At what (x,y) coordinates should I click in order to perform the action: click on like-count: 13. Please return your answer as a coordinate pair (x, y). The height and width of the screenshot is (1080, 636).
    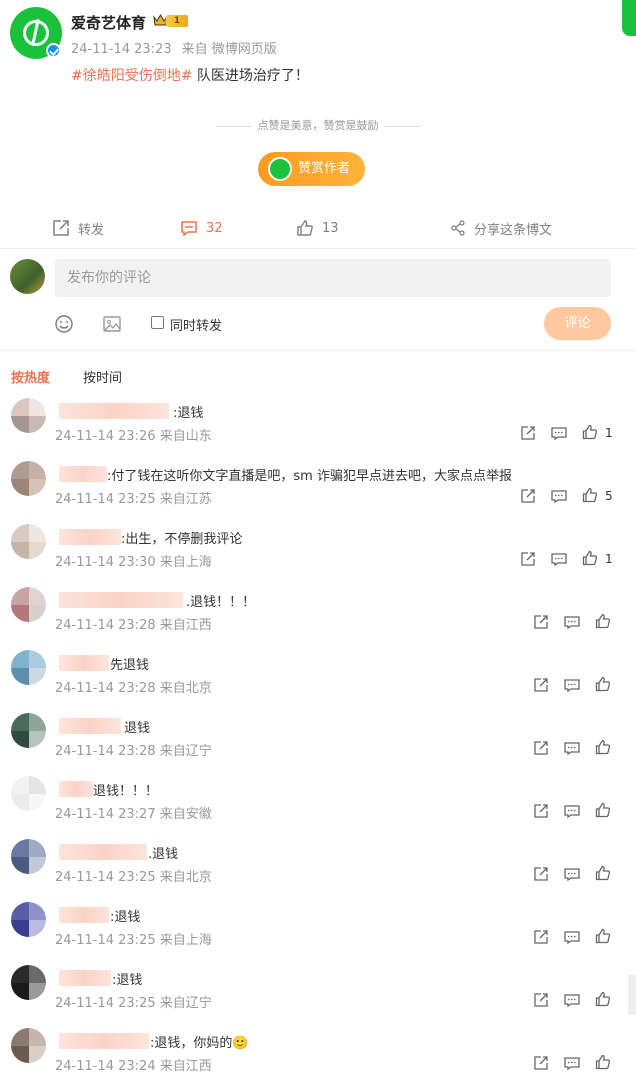
    Looking at the image, I should click on (330, 228).